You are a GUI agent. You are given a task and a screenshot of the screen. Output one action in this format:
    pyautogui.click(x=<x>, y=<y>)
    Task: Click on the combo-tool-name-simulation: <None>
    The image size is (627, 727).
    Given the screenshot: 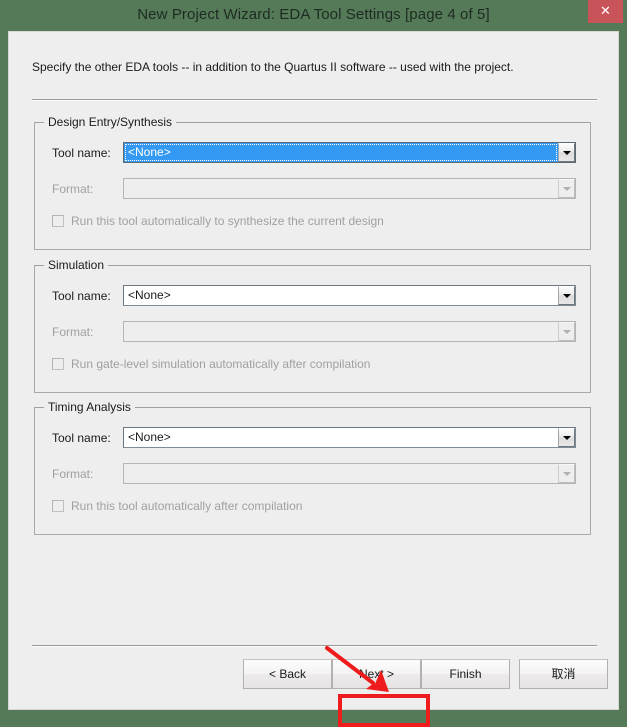 What is the action you would take?
    pyautogui.click(x=349, y=295)
    